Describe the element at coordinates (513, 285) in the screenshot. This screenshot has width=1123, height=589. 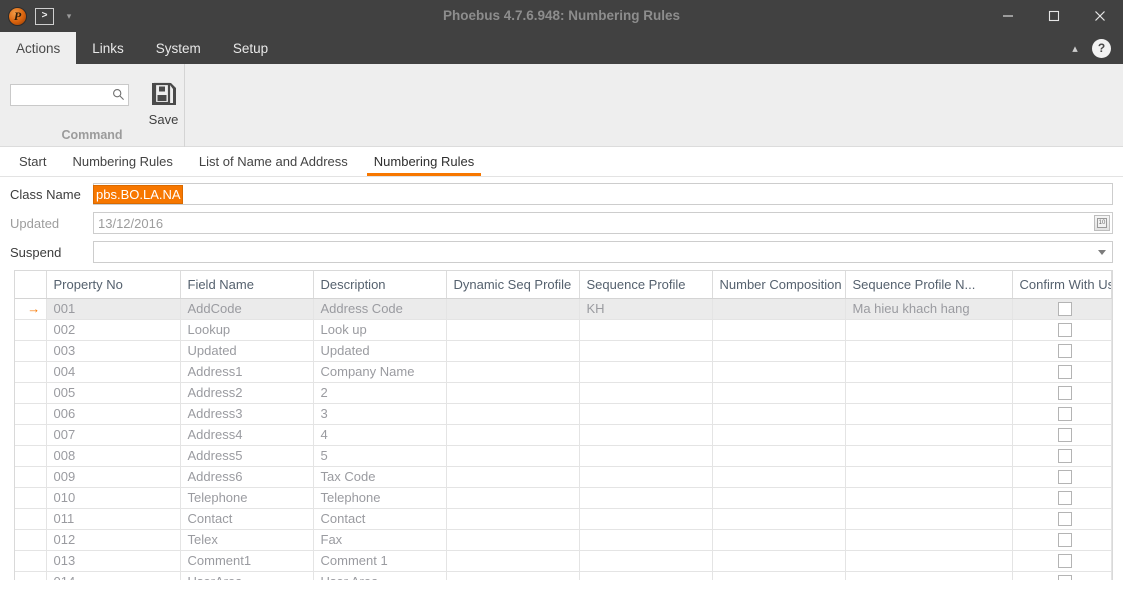
I see `grid-header-dynamic-seq-profile: Dynamic Seq Profile` at that location.